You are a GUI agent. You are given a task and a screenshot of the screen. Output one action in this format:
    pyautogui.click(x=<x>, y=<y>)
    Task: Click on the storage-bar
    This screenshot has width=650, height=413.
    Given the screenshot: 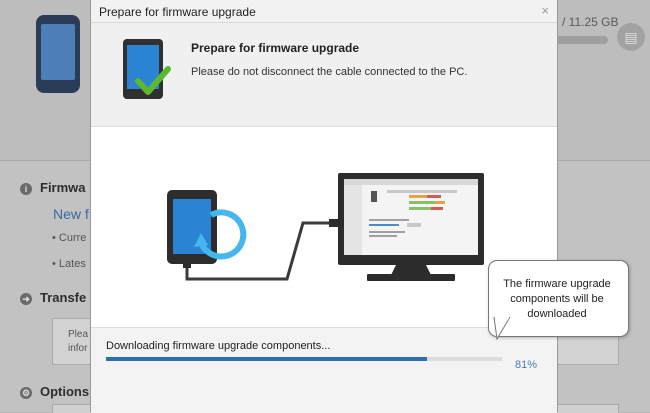 What is the action you would take?
    pyautogui.click(x=580, y=40)
    